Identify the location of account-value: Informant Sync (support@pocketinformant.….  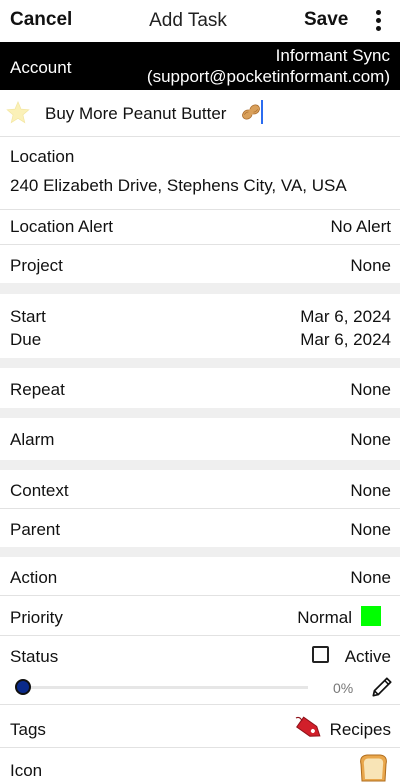
(268, 66).